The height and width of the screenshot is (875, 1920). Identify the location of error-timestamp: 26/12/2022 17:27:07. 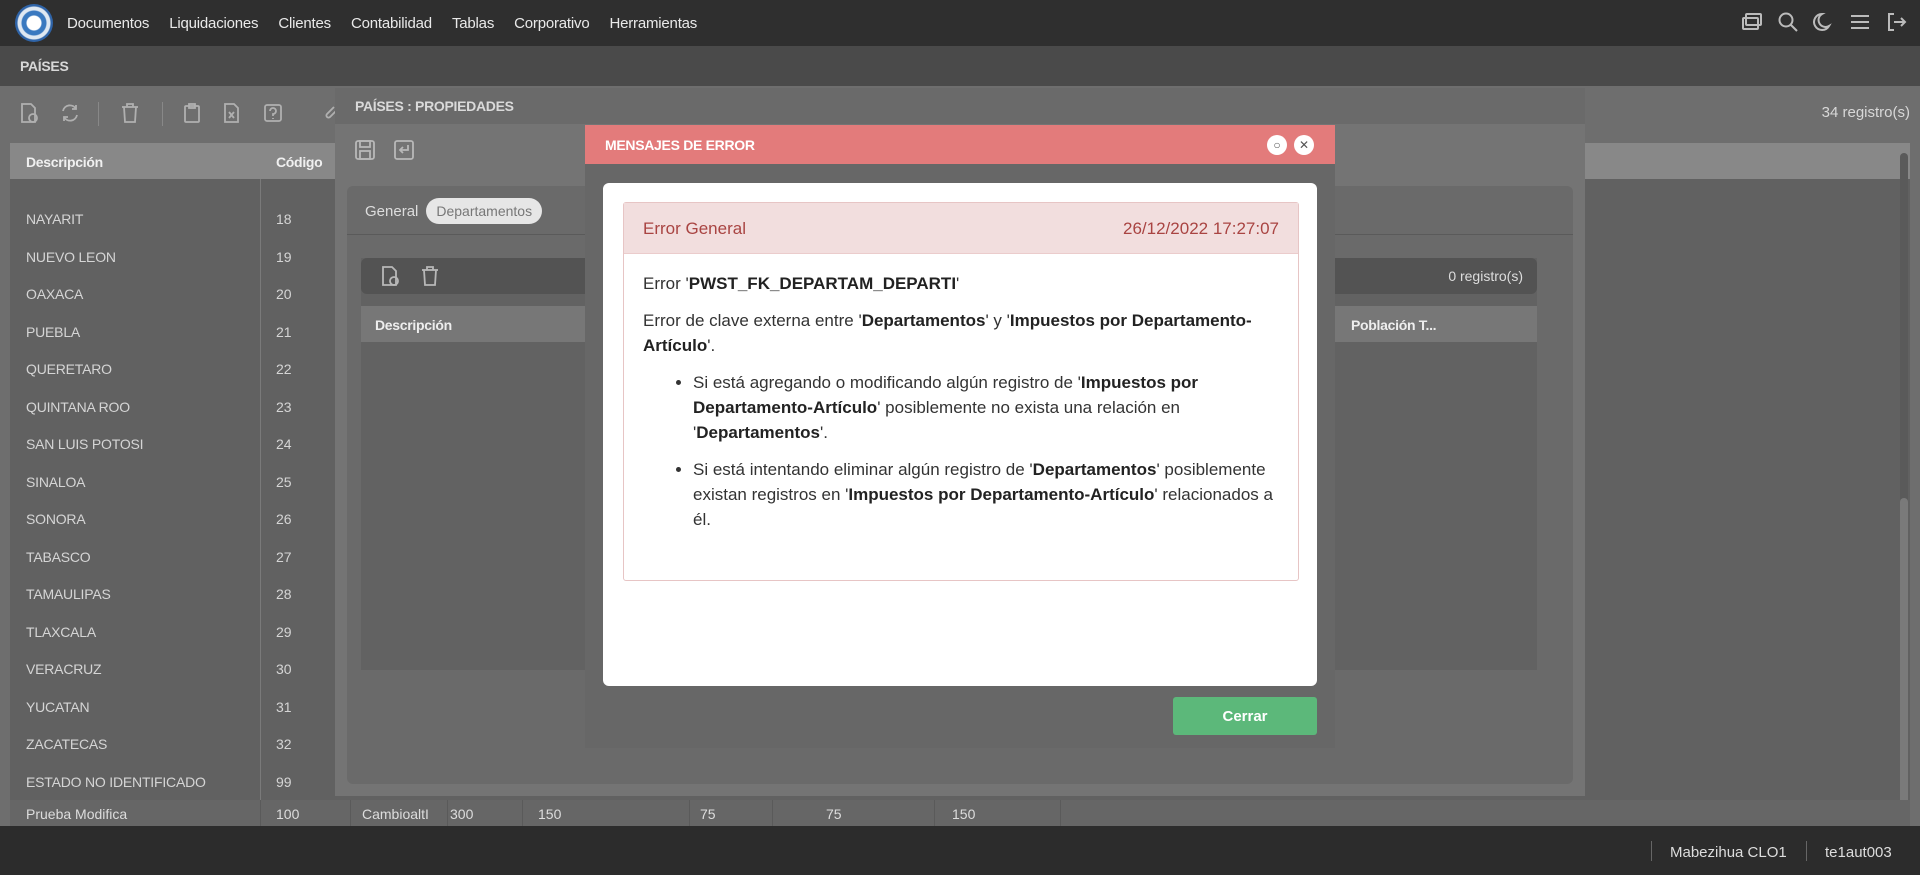
(1201, 228).